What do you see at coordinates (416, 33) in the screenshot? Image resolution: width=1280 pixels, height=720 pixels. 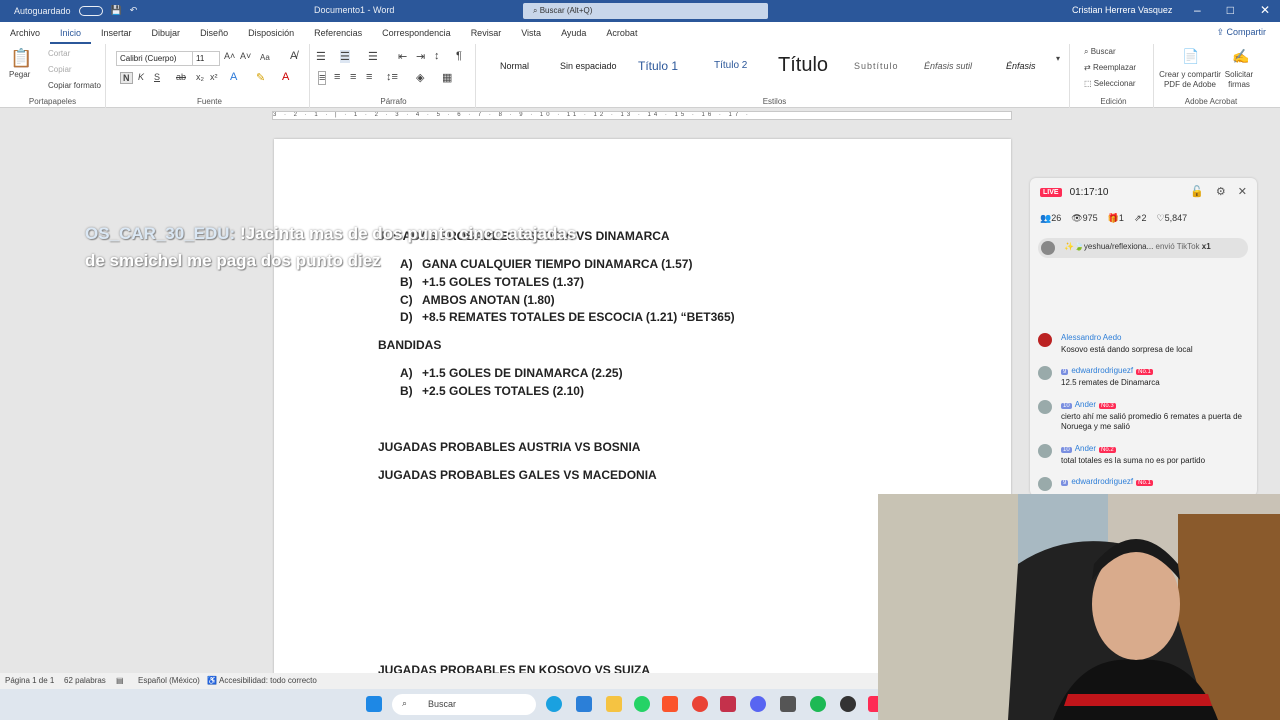 I see `tab-correspondencia: Correspondencia` at bounding box center [416, 33].